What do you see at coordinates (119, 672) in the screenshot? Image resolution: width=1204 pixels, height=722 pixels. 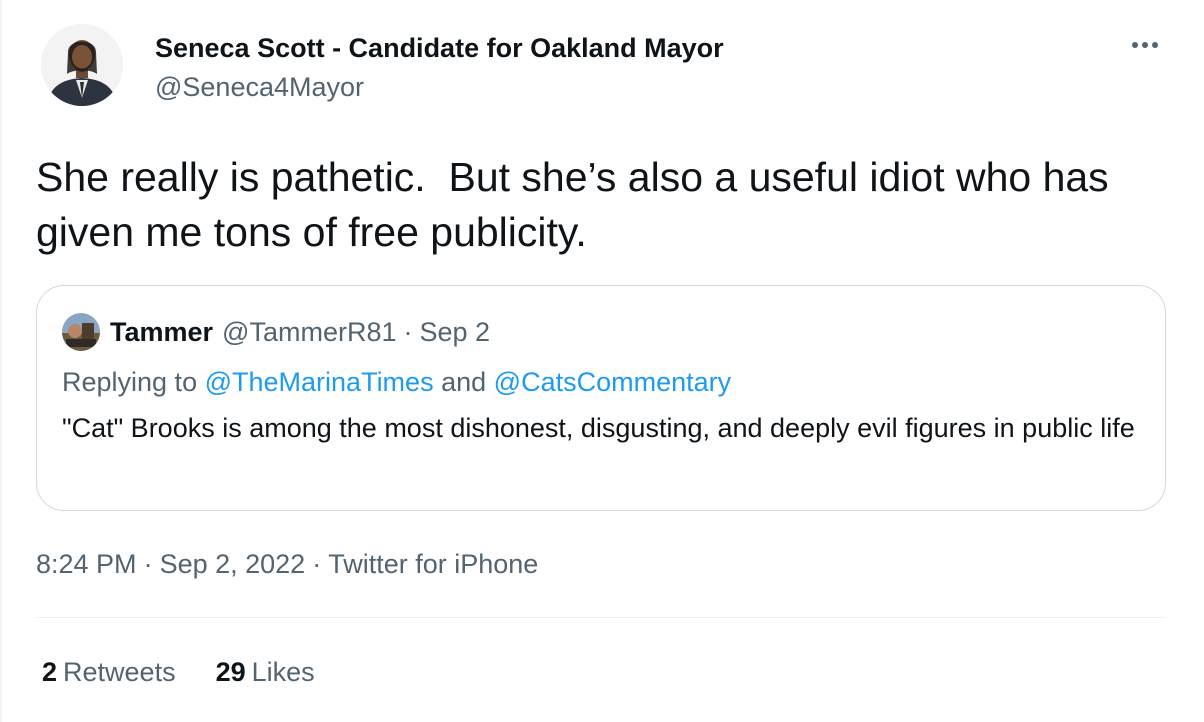 I see `retweets-label: Retweets` at bounding box center [119, 672].